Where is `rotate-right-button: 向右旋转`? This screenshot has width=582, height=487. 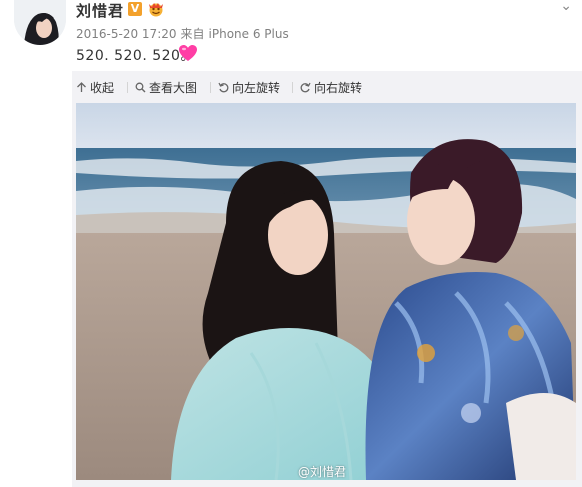
rotate-right-button: 向右旋转 is located at coordinates (331, 88).